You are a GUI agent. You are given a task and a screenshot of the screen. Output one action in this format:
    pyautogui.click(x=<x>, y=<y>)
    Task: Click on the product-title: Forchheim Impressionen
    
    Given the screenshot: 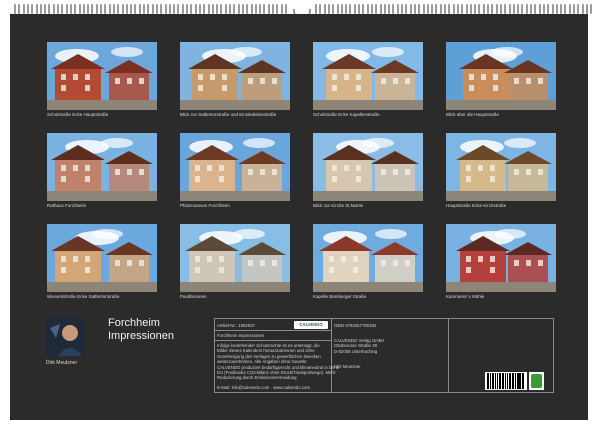 What is the action you would take?
    pyautogui.click(x=241, y=335)
    